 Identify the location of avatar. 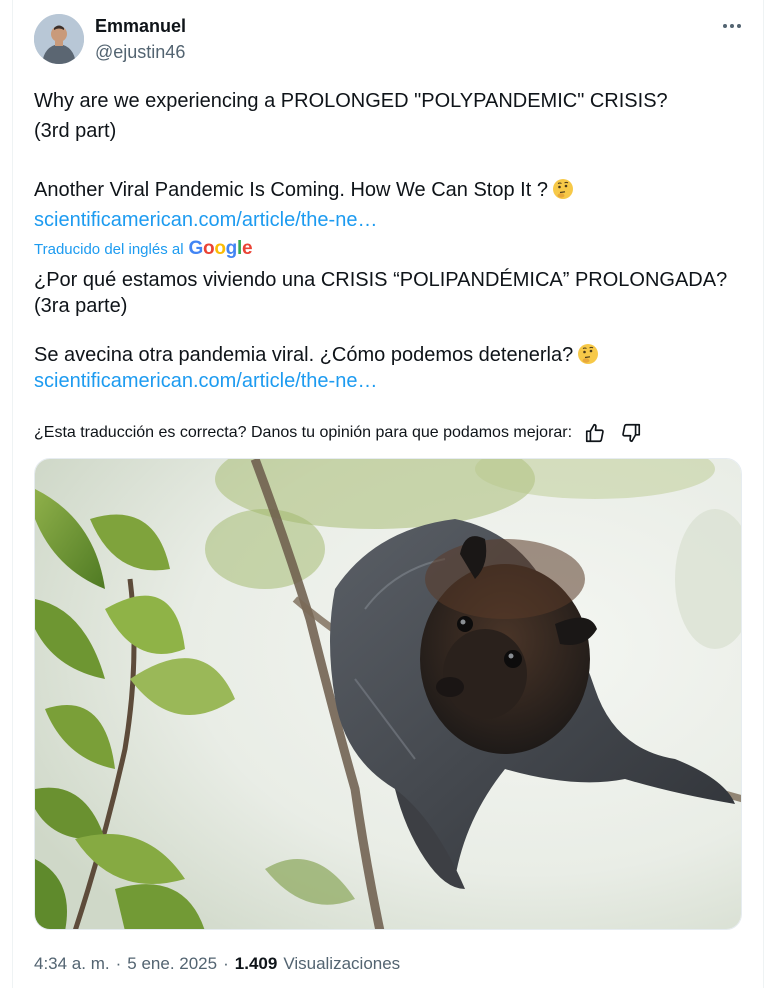
(59, 39).